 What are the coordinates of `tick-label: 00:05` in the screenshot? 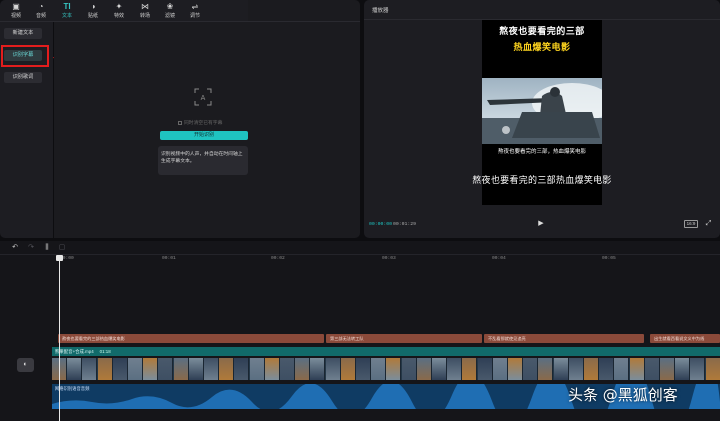 It's located at (609, 258).